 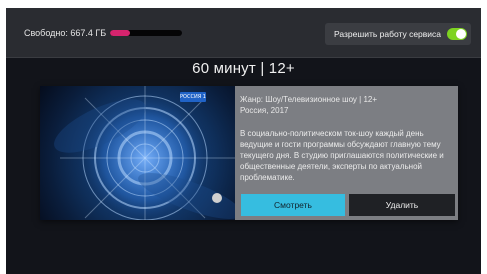 What do you see at coordinates (65, 33) in the screenshot?
I see `free-space-label: Свободно: 667.4 ГБ` at bounding box center [65, 33].